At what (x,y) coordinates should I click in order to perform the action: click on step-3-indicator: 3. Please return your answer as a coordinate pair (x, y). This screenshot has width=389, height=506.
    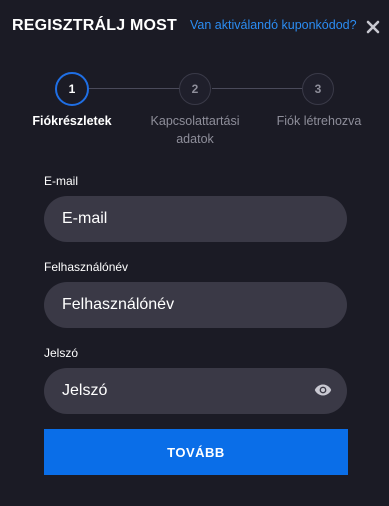
    Looking at the image, I should click on (318, 89).